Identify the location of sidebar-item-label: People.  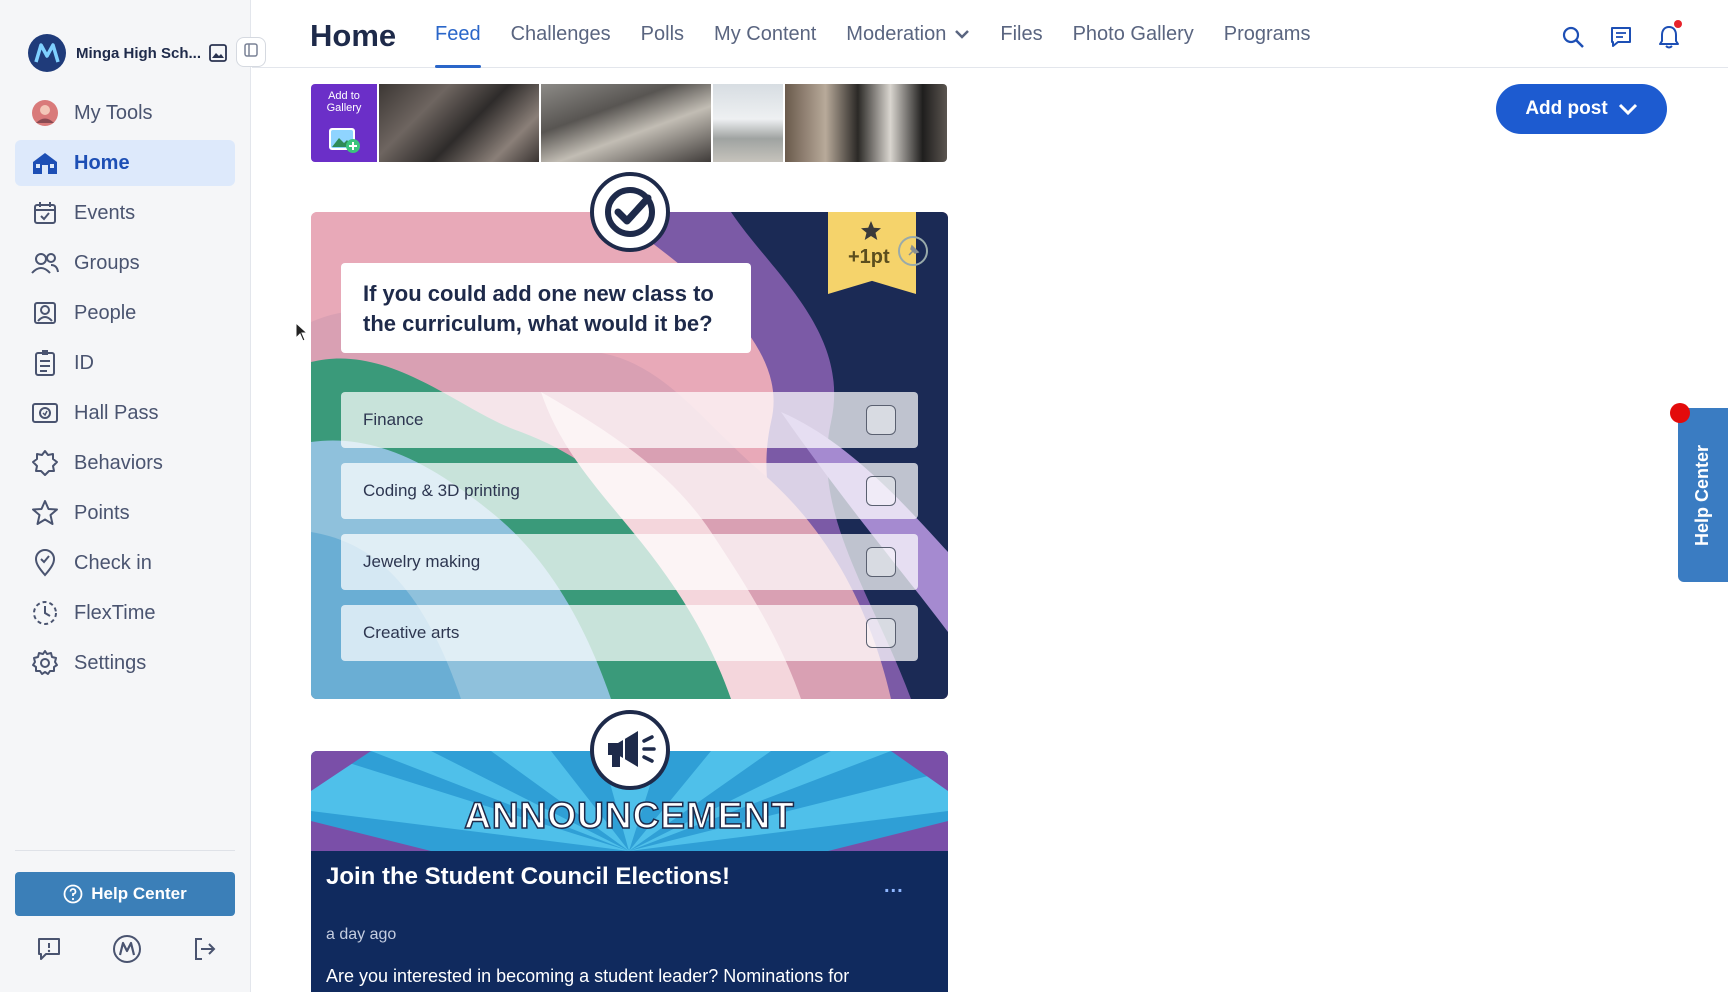
(105, 312).